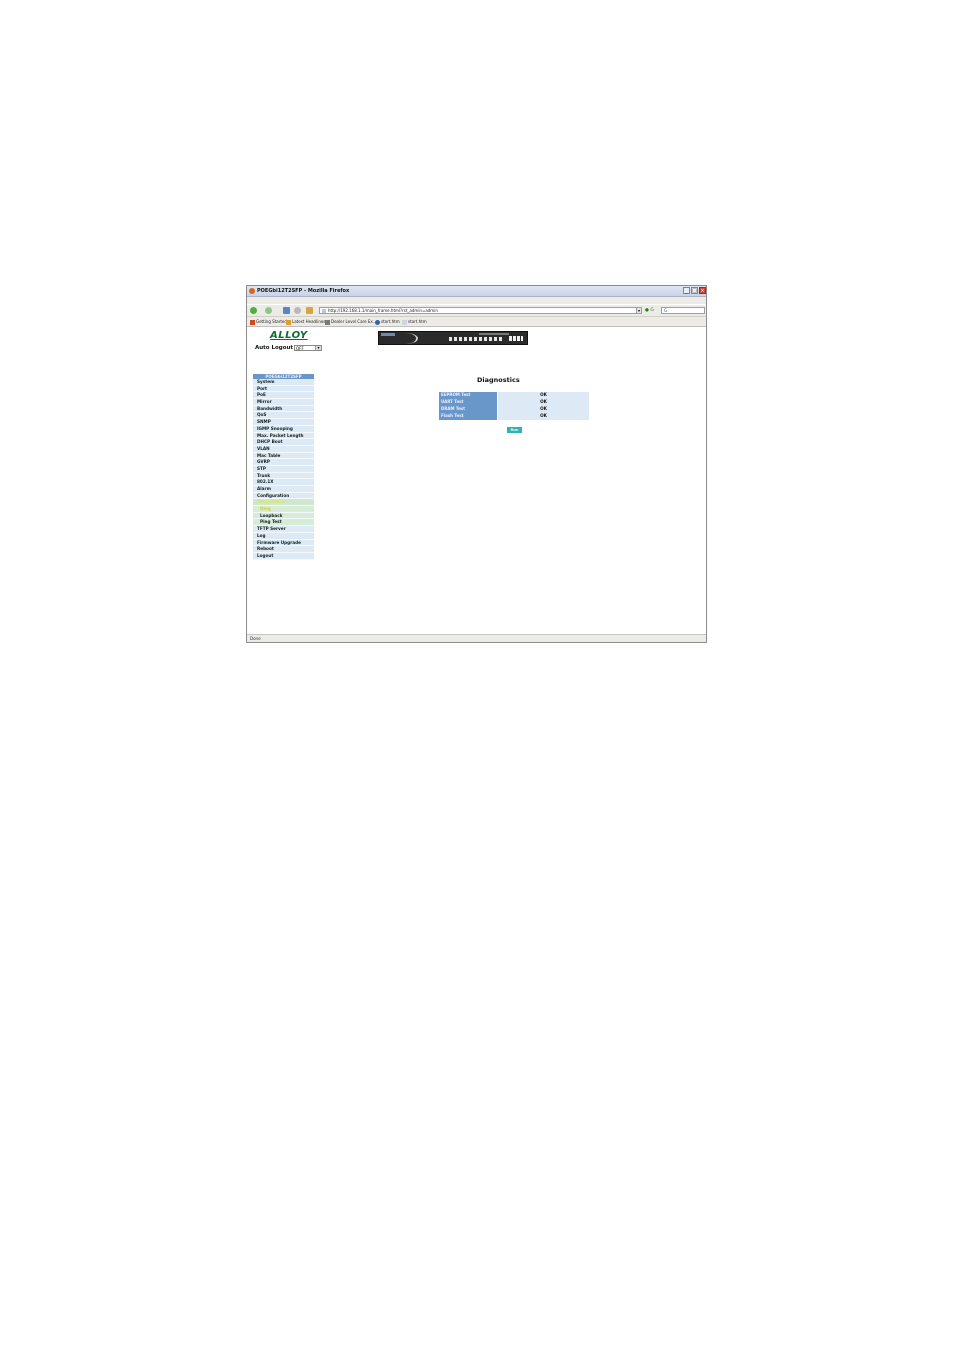 This screenshot has width=954, height=1350. I want to click on test-label: EEPROM Test, so click(468, 395).